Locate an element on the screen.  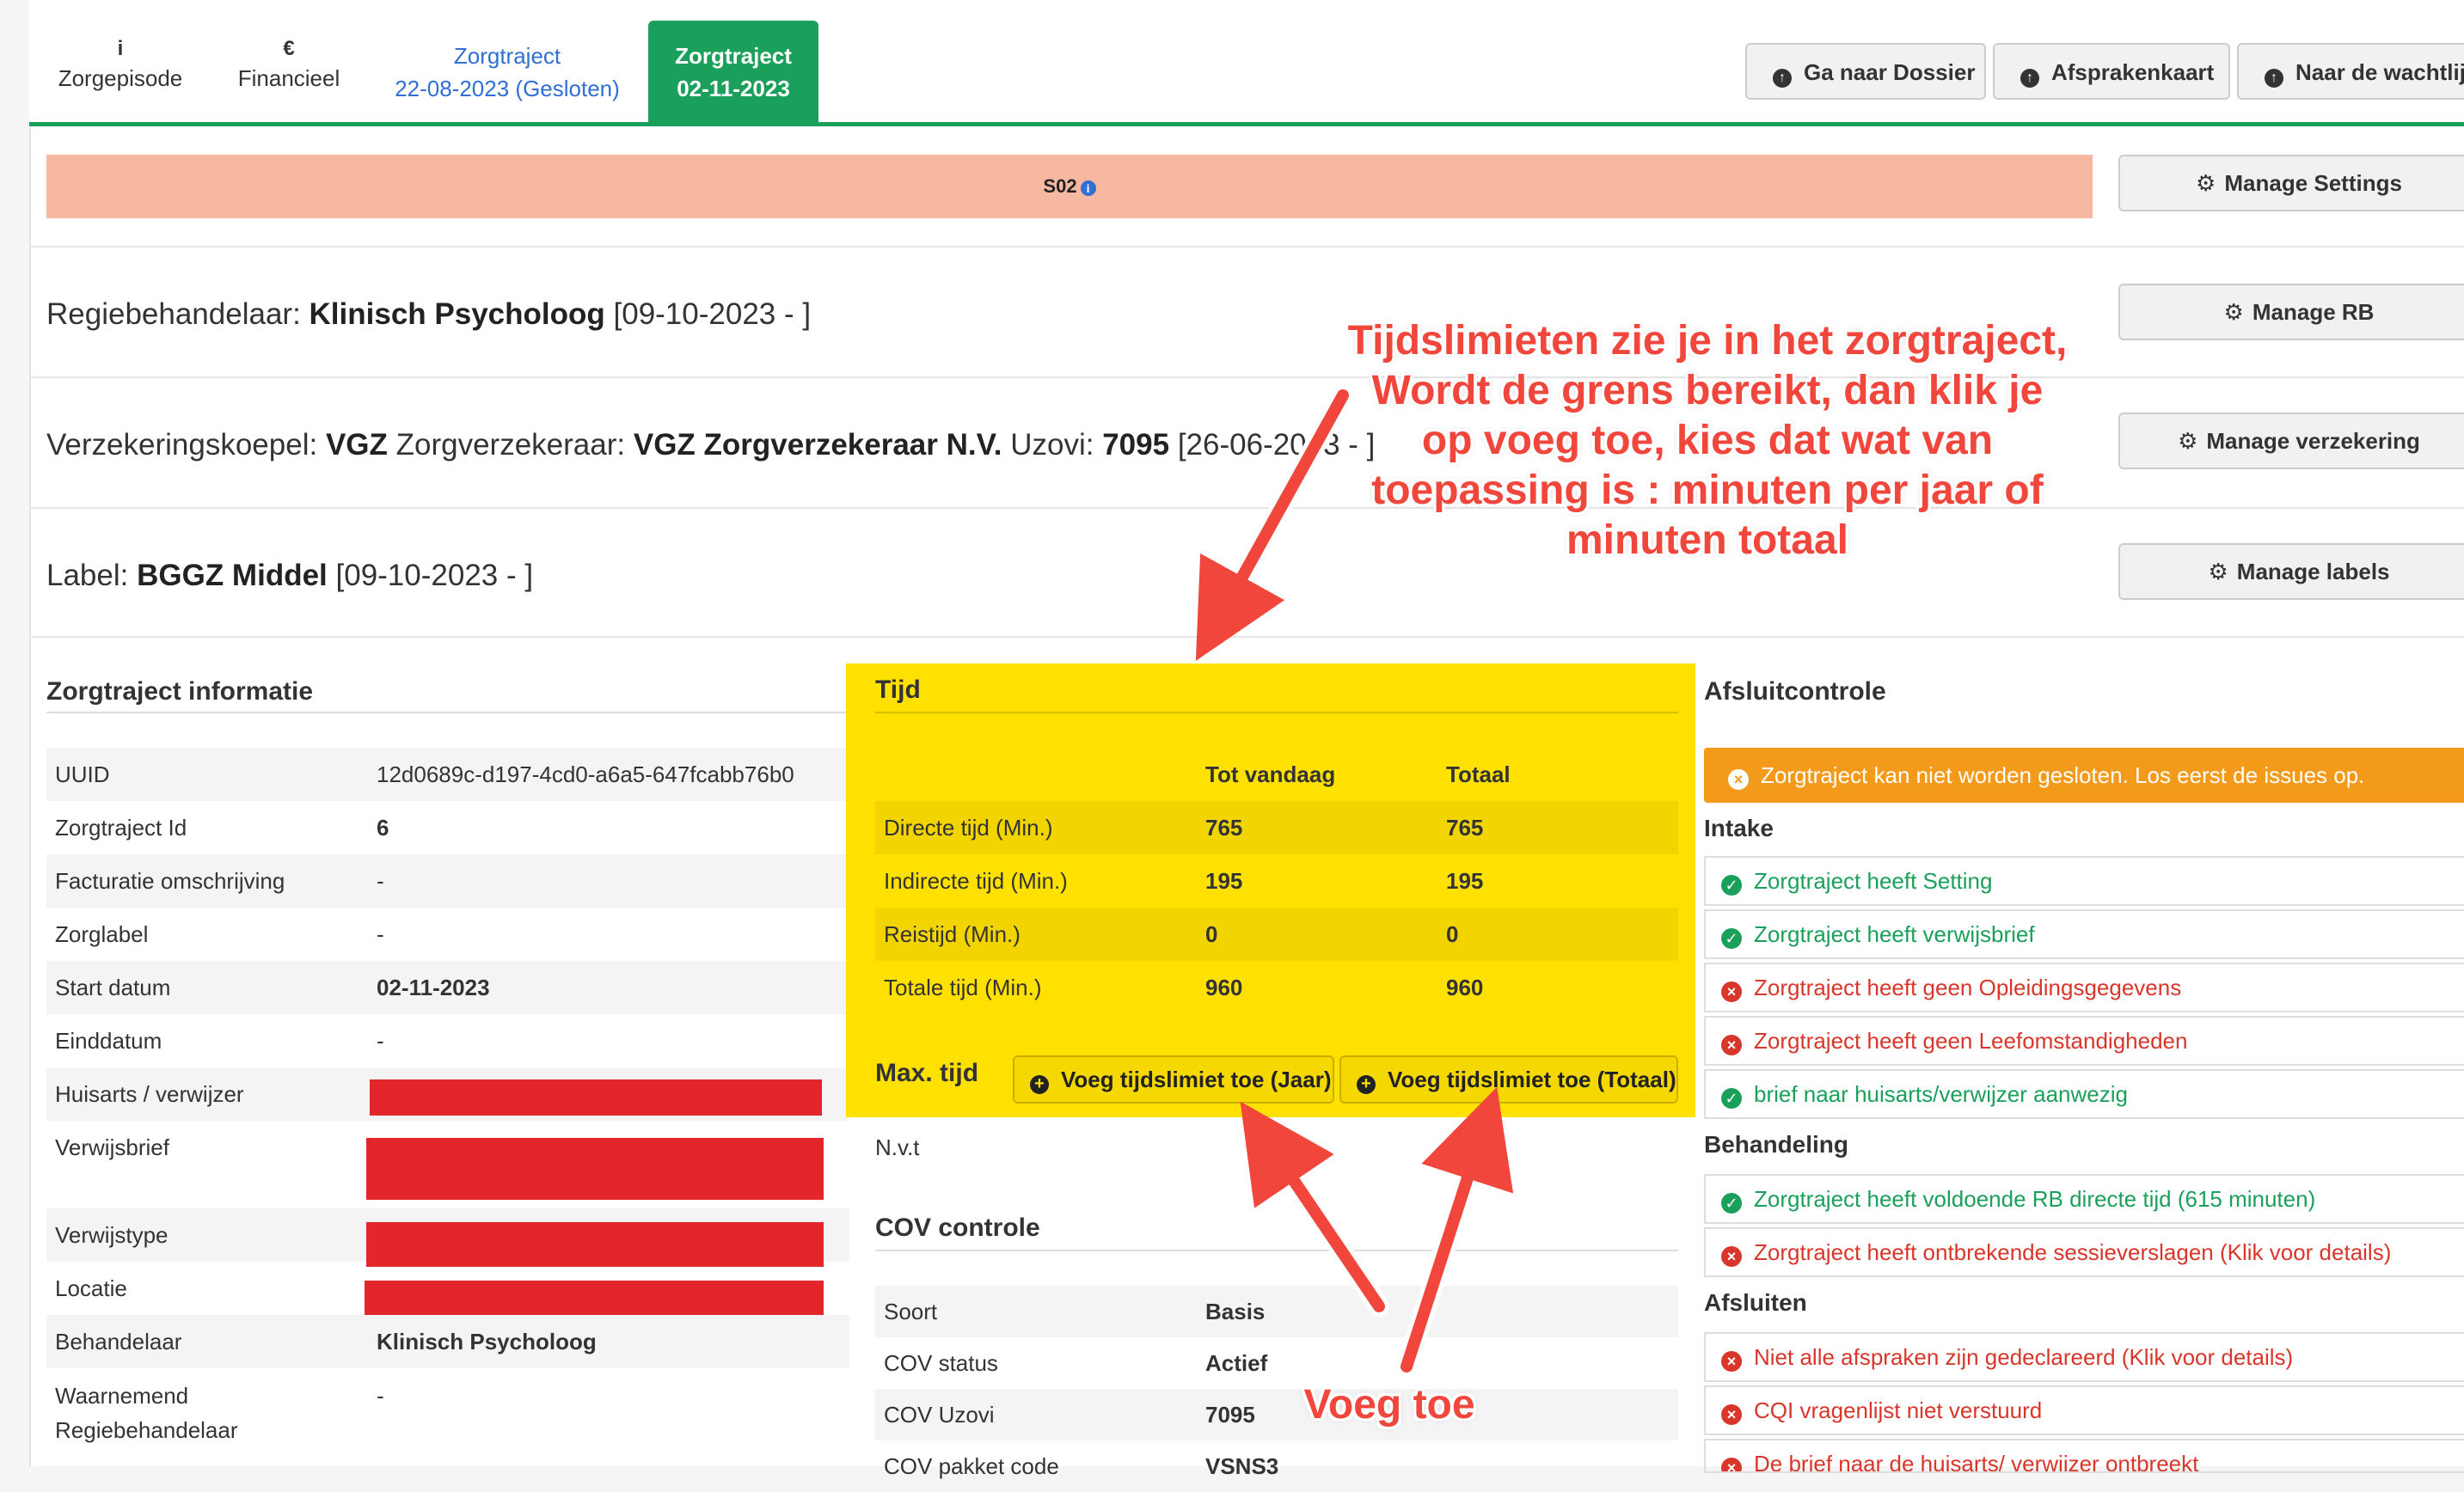
annotation-line: toepassing is : minuten per jaar of is located at coordinates (1707, 490).